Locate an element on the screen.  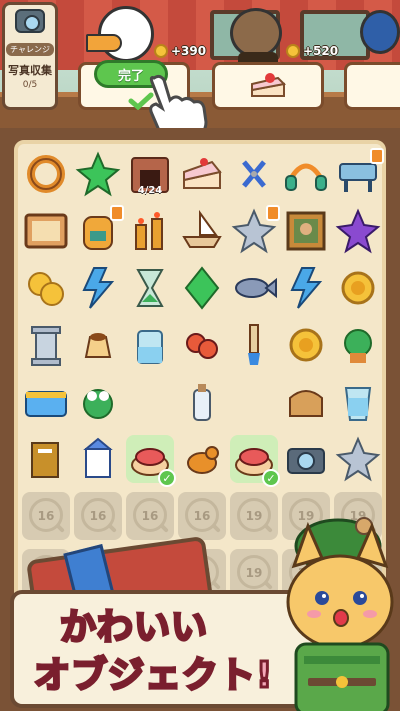
bottle-icon is located at coordinates (202, 402).